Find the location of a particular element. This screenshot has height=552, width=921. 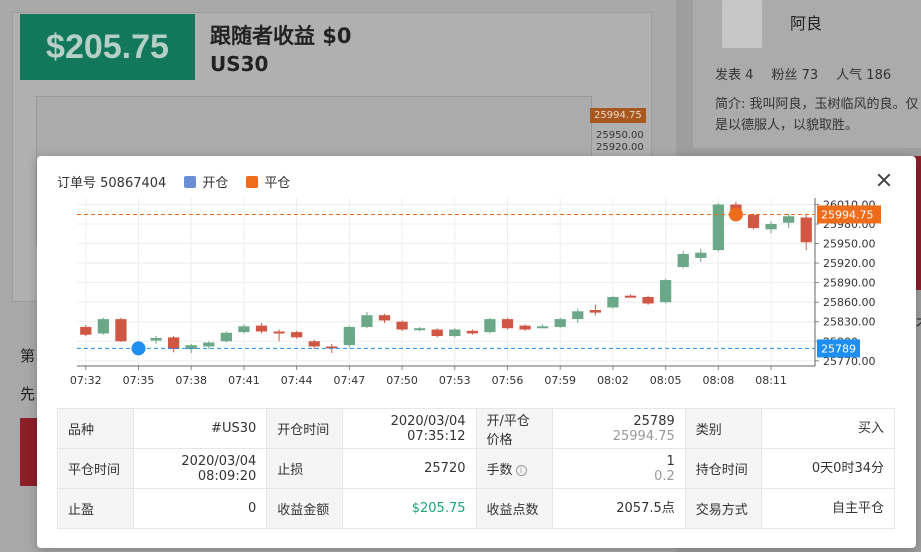

bg-text: 才 is located at coordinates (918, 321).